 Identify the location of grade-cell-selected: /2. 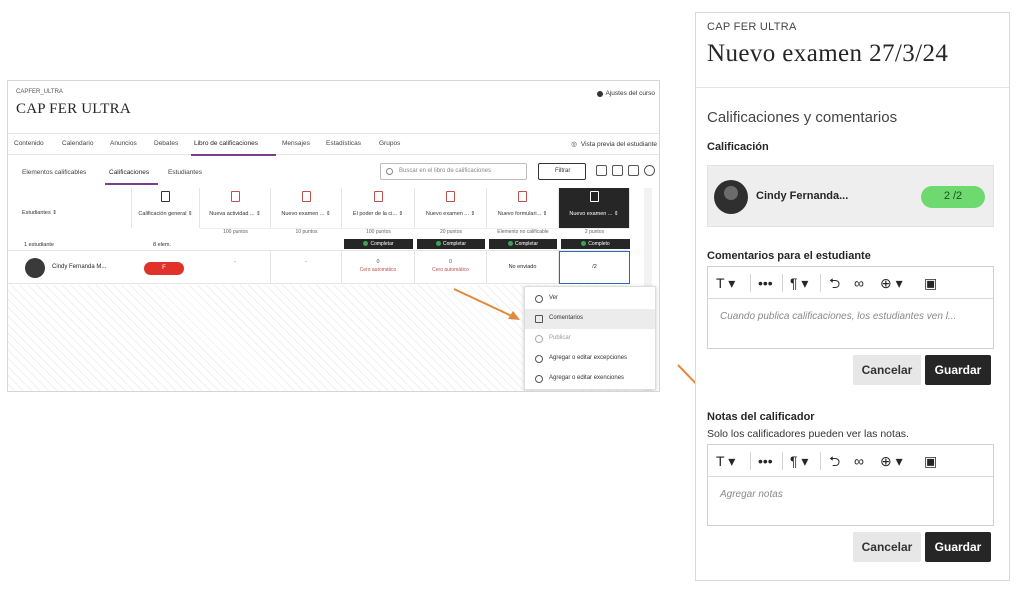
(594, 267).